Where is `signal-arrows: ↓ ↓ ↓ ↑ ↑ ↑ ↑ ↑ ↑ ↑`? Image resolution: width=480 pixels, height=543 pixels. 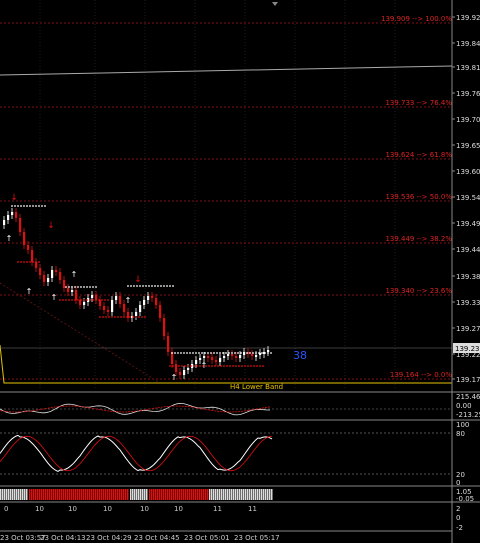 signal-arrows: ↓ ↓ ↓ ↑ ↑ ↑ ↑ ↑ ↑ ↑ is located at coordinates (107, 287).